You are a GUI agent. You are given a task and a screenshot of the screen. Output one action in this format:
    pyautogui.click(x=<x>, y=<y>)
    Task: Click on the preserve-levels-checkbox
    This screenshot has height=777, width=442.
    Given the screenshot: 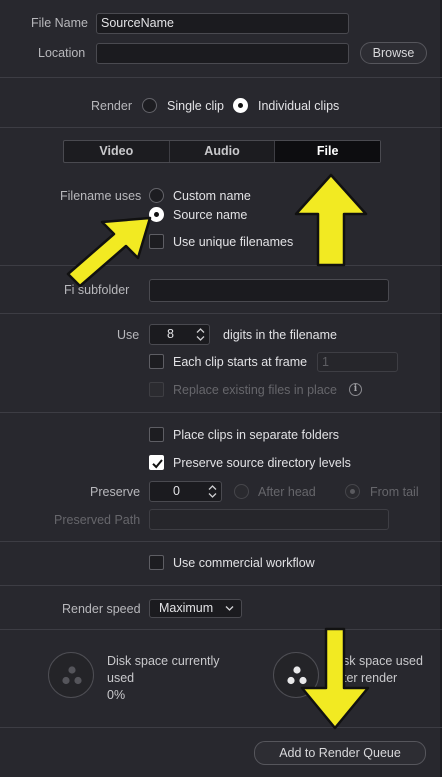 What is the action you would take?
    pyautogui.click(x=156, y=462)
    